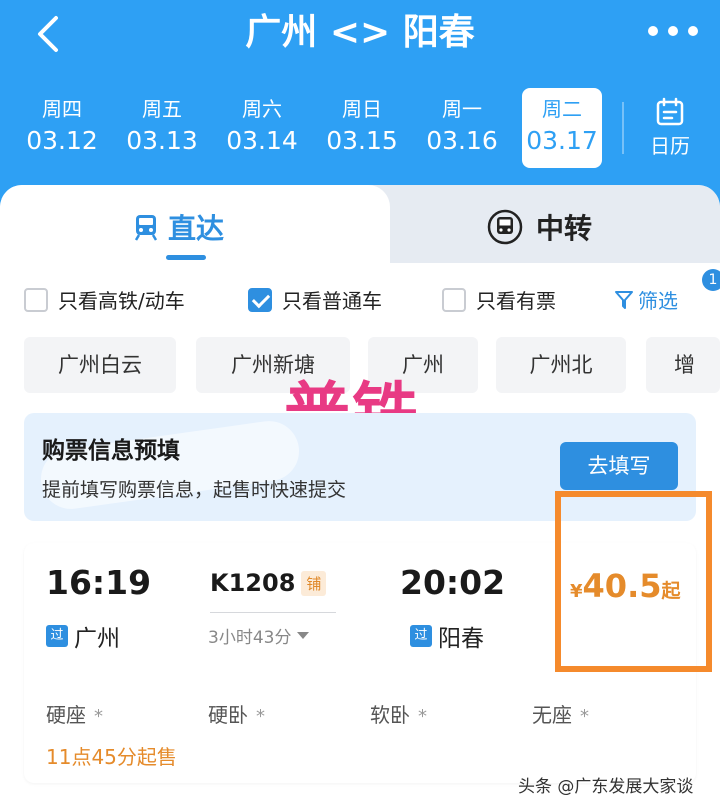 The height and width of the screenshot is (811, 720). I want to click on checkbox-label: 只看有票, so click(516, 301).